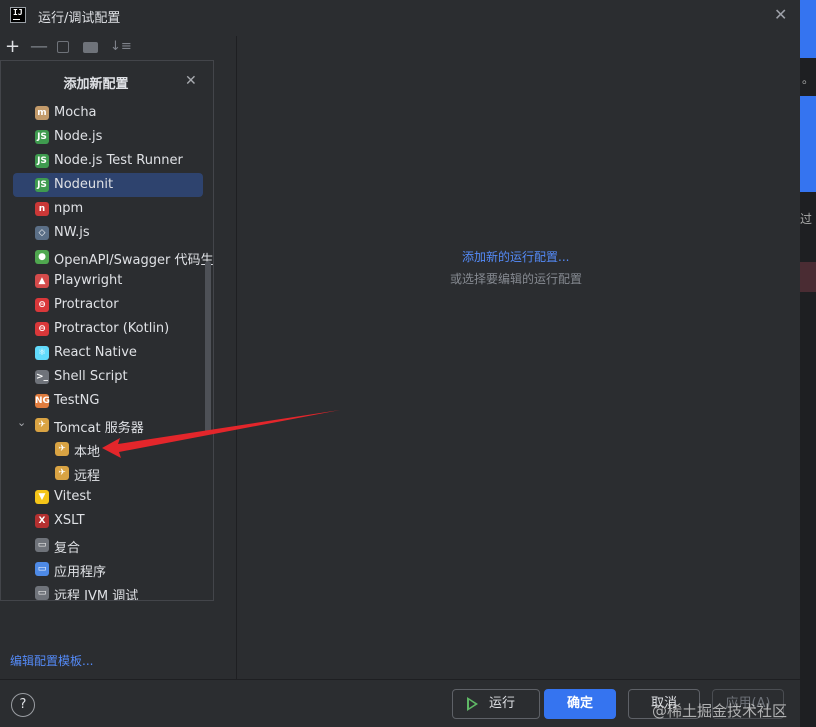  What do you see at coordinates (42, 569) in the screenshot?
I see `application-icon: ▭` at bounding box center [42, 569].